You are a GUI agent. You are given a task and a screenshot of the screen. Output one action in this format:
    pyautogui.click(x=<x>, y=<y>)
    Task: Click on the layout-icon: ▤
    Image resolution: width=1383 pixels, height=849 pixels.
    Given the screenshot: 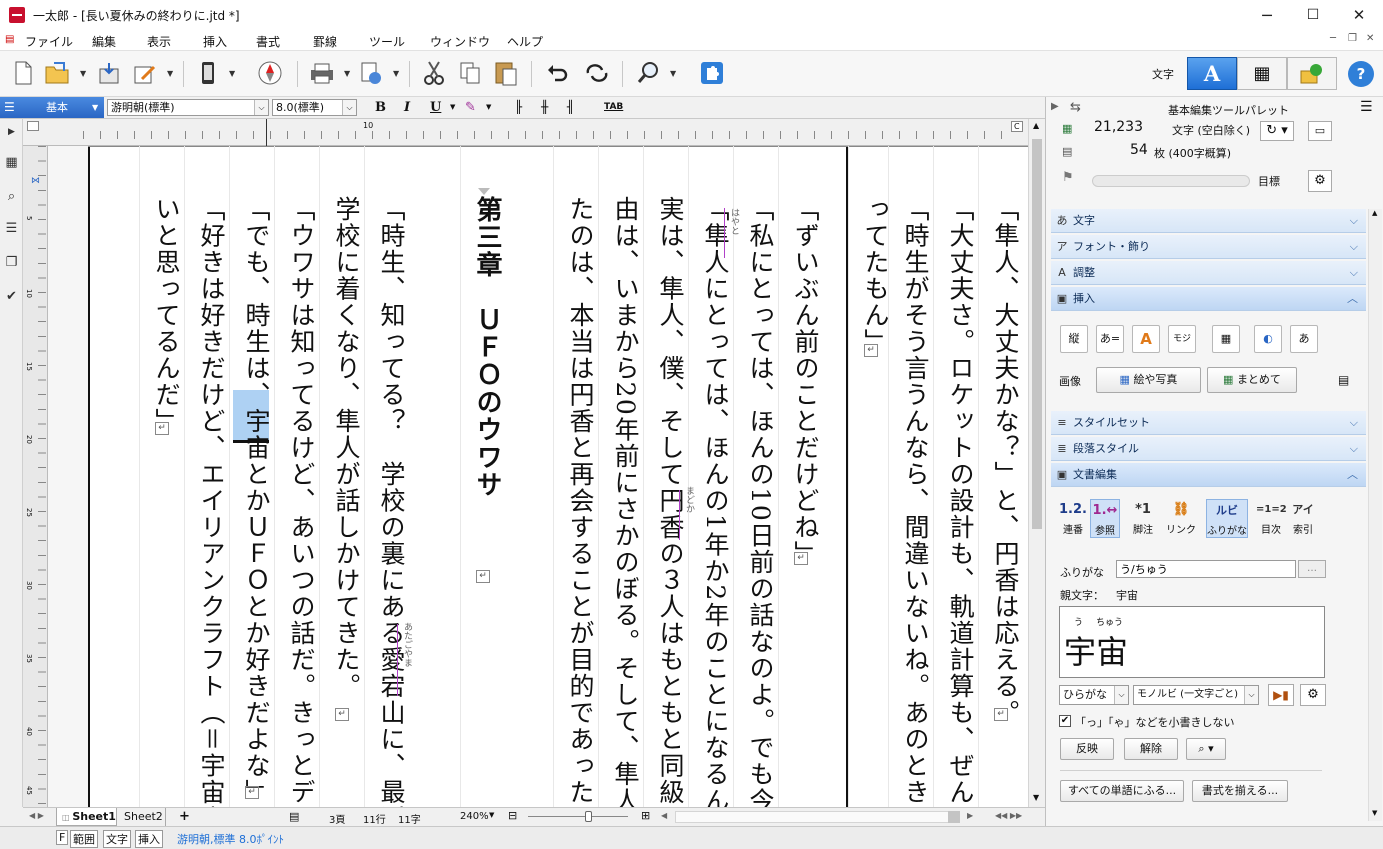 What is the action you would take?
    pyautogui.click(x=294, y=816)
    